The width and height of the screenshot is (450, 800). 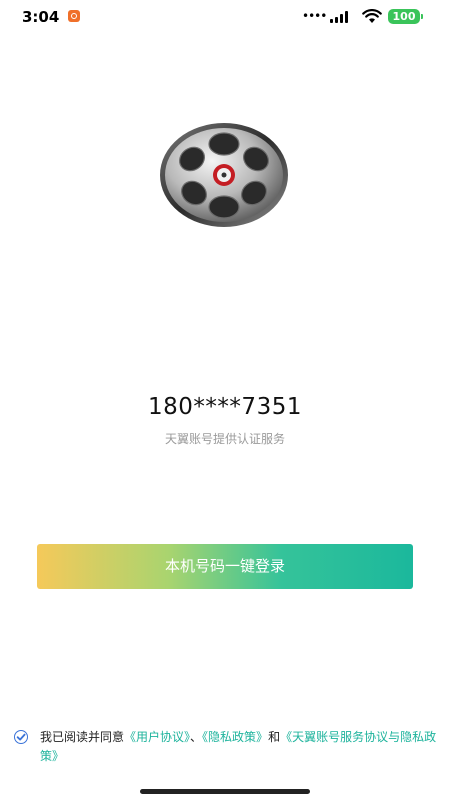 What do you see at coordinates (225, 566) in the screenshot?
I see `one-click-login-button: 本机号码一键登录` at bounding box center [225, 566].